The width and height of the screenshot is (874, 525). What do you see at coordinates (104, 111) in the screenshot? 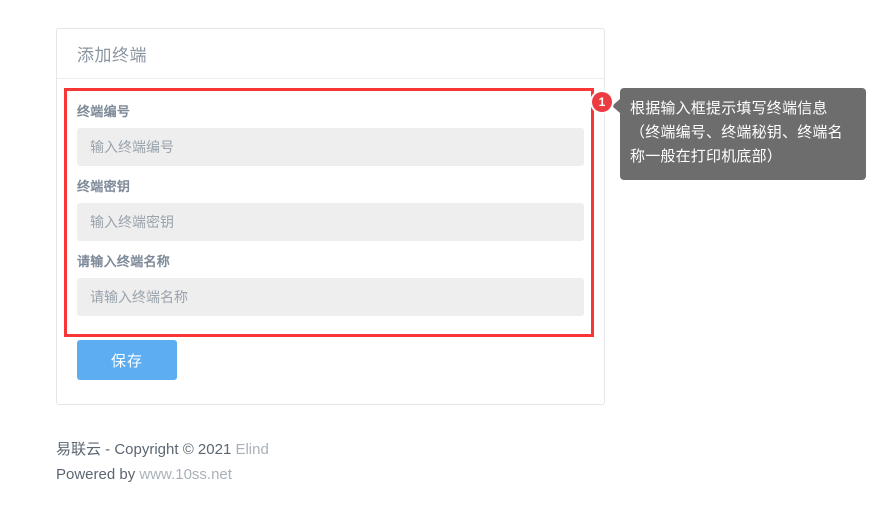
I see `label-terminal-id: 终端编号` at bounding box center [104, 111].